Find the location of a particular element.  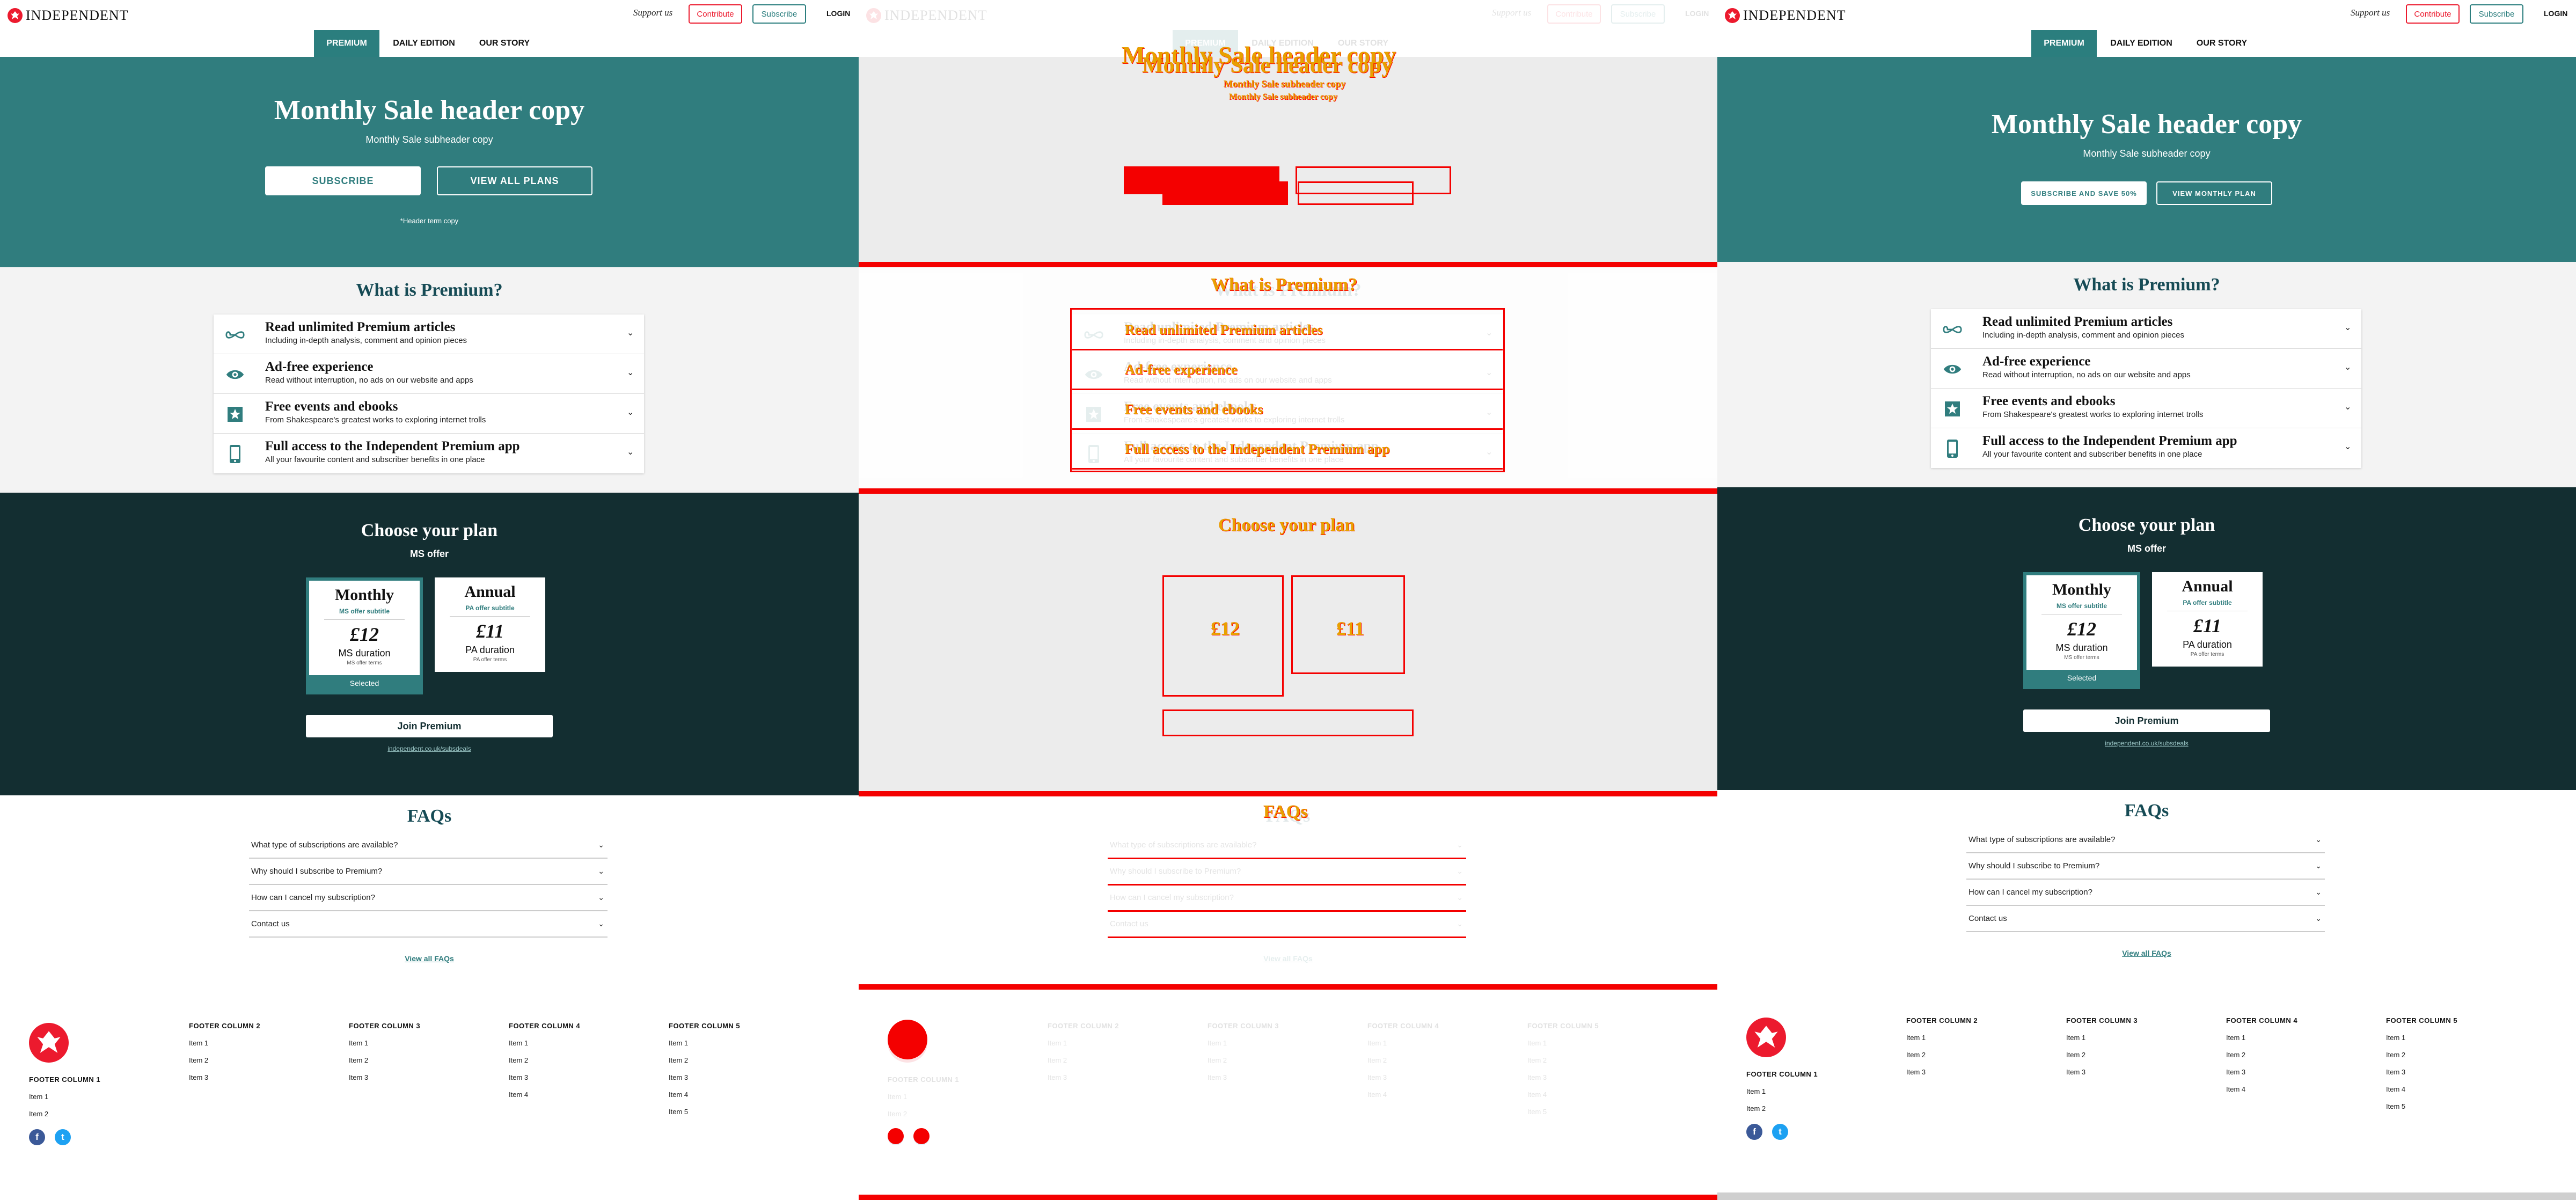

hero-view-plans-button: VIEW MONTHLY PLAN is located at coordinates (2214, 193).